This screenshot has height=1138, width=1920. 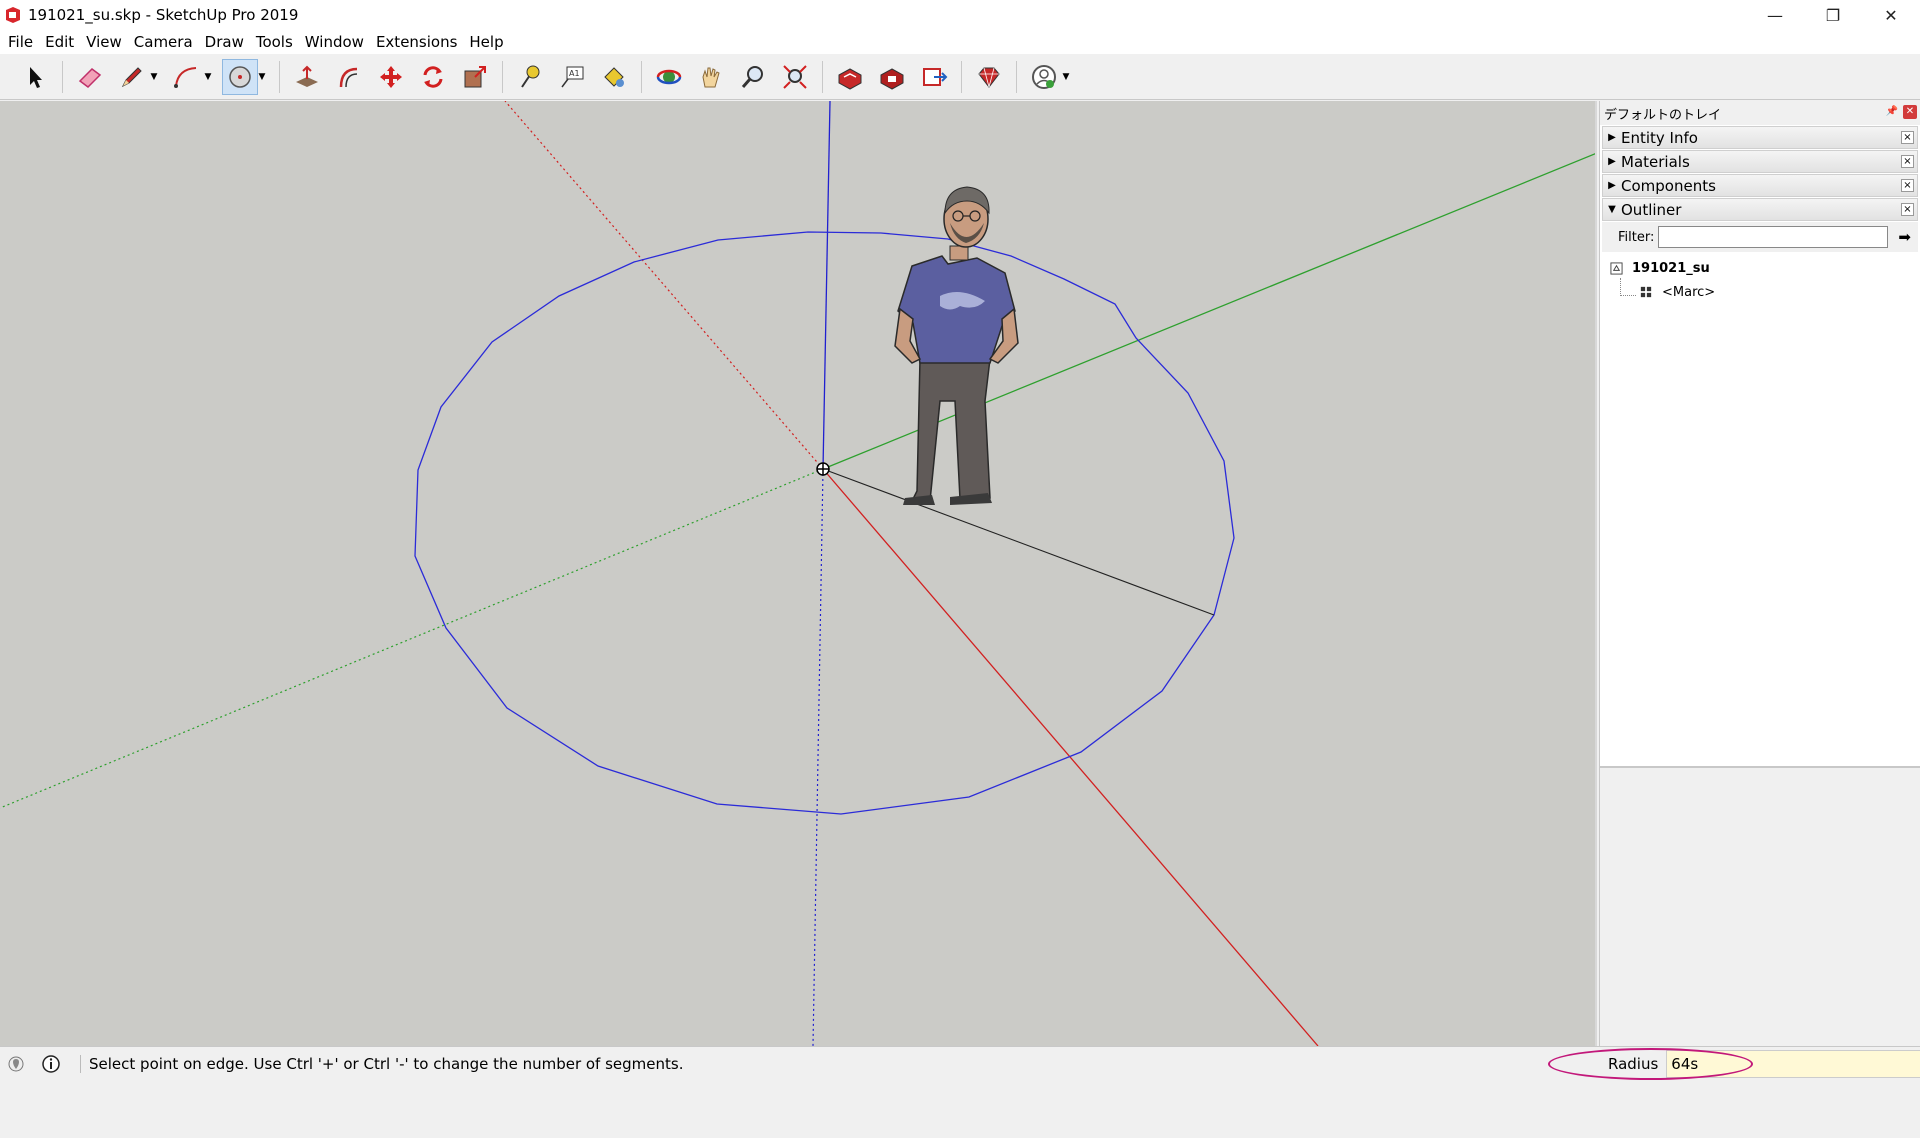 I want to click on arc-tool-button, so click(x=186, y=77).